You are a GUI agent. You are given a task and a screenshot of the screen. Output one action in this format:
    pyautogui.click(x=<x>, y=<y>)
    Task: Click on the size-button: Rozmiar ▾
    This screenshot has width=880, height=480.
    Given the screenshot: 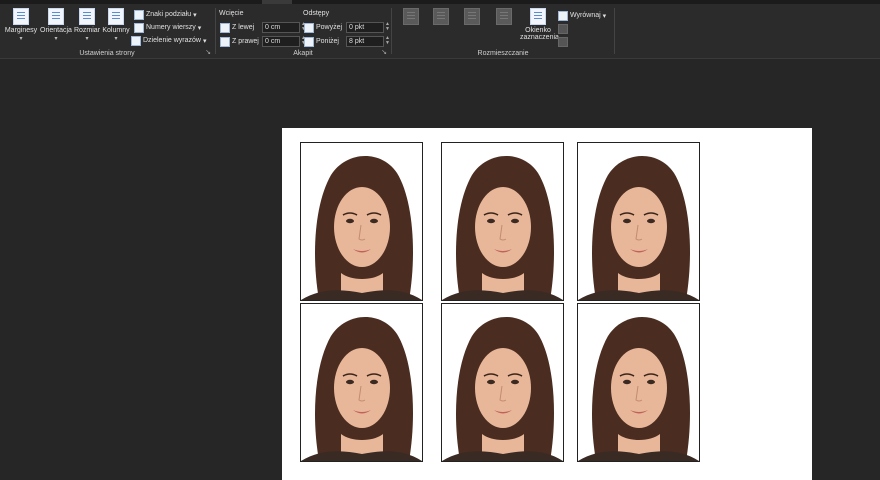 What is the action you would take?
    pyautogui.click(x=87, y=25)
    